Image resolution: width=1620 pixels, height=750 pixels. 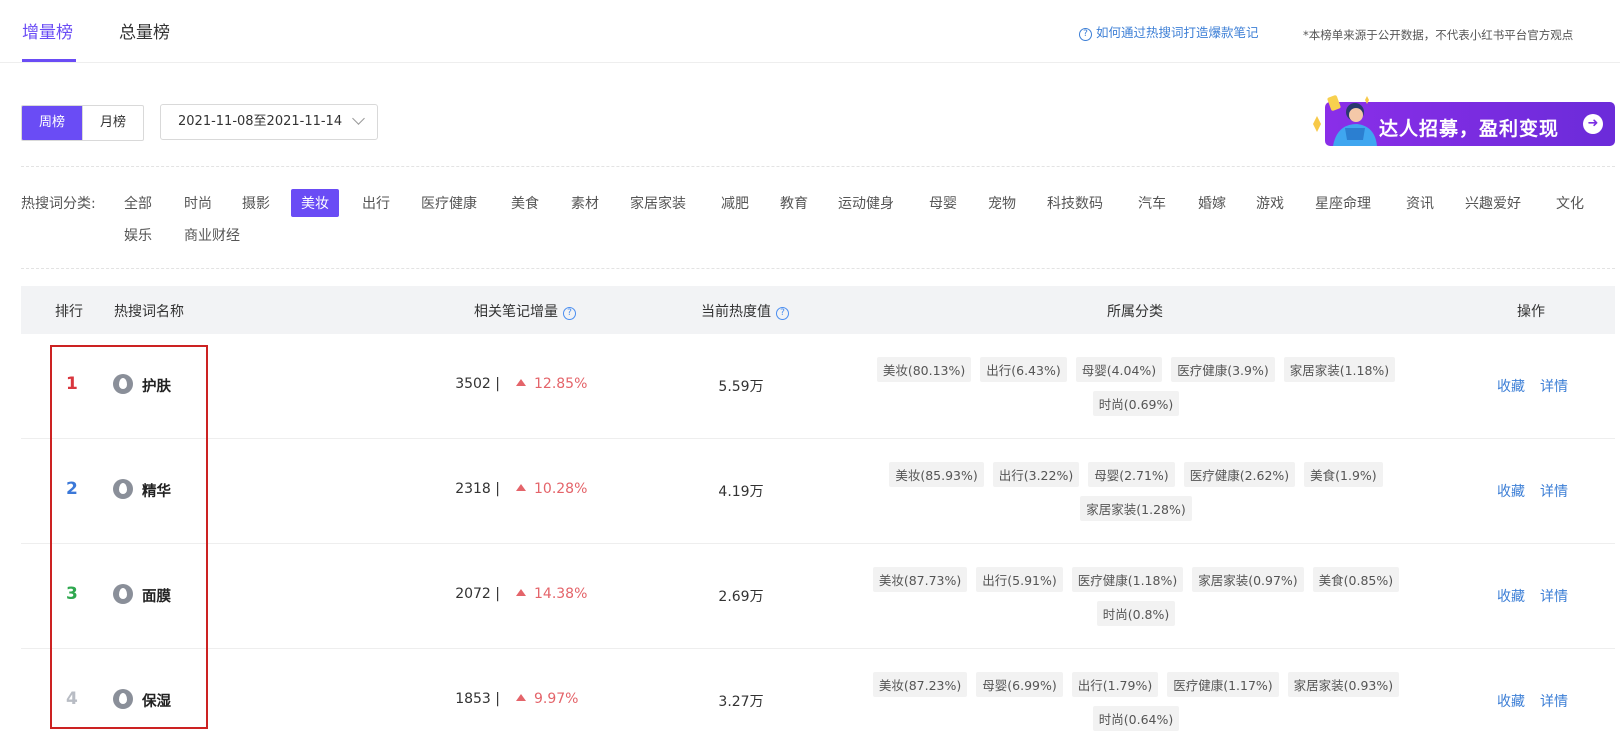 What do you see at coordinates (1270, 203) in the screenshot?
I see `category-item: 游戏` at bounding box center [1270, 203].